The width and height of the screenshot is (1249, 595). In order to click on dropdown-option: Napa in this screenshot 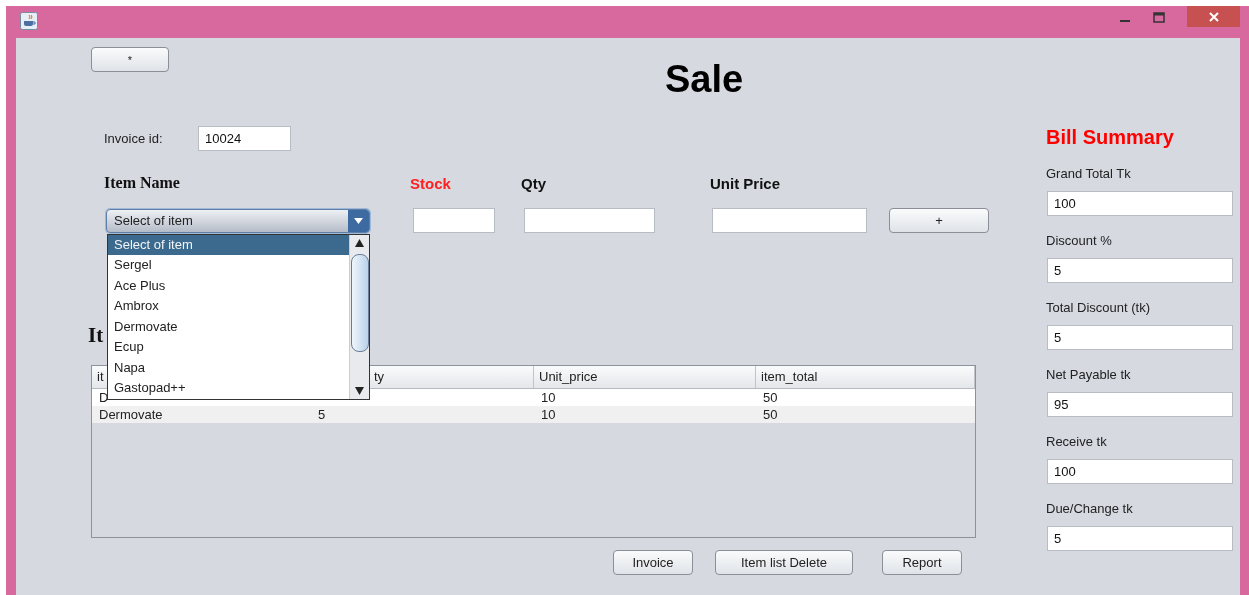, I will do `click(228, 367)`.